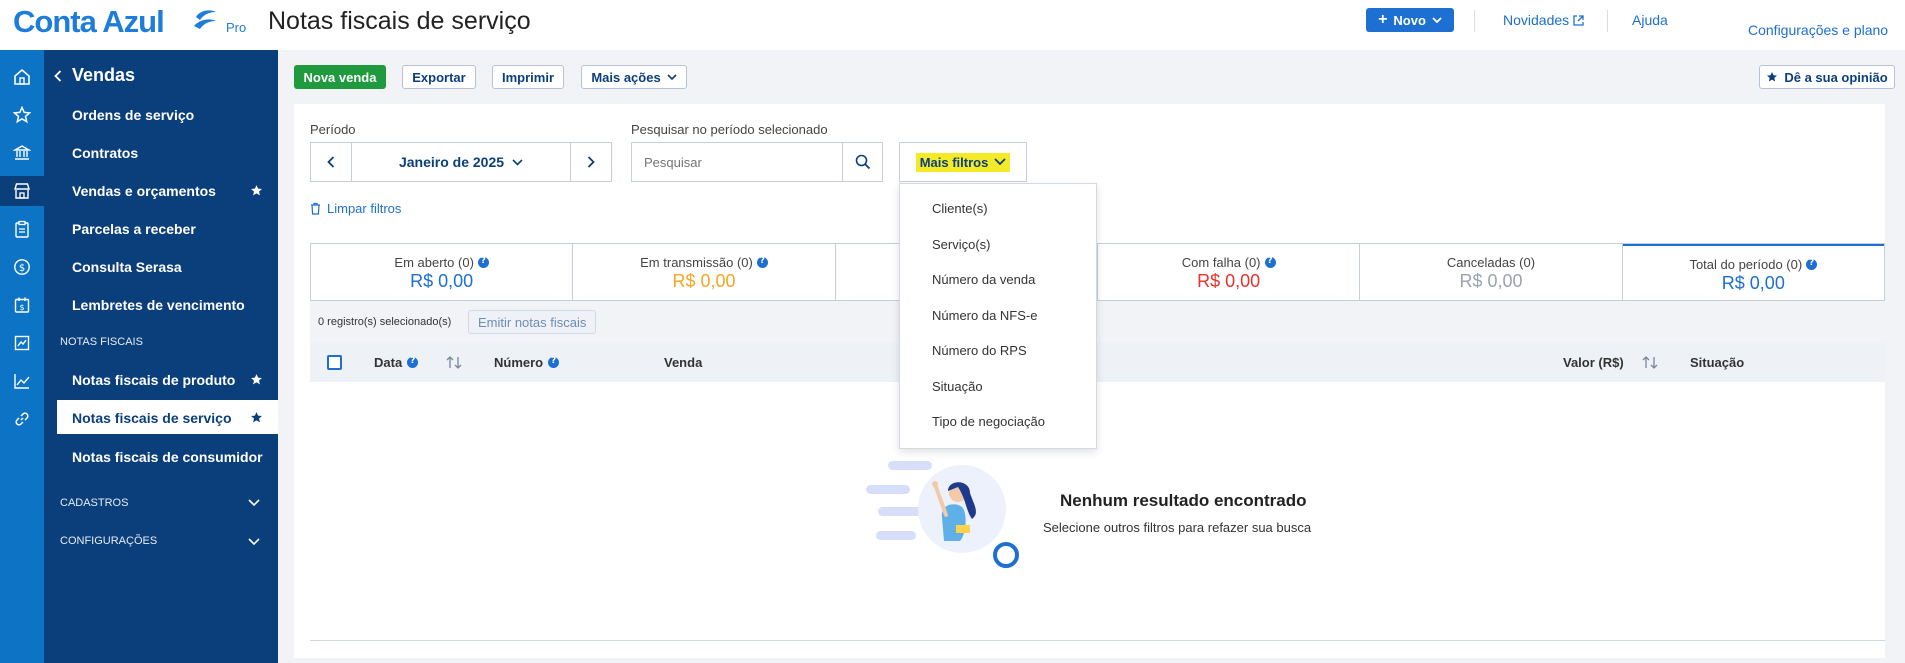  Describe the element at coordinates (331, 162) in the screenshot. I see `period-prev-button` at that location.